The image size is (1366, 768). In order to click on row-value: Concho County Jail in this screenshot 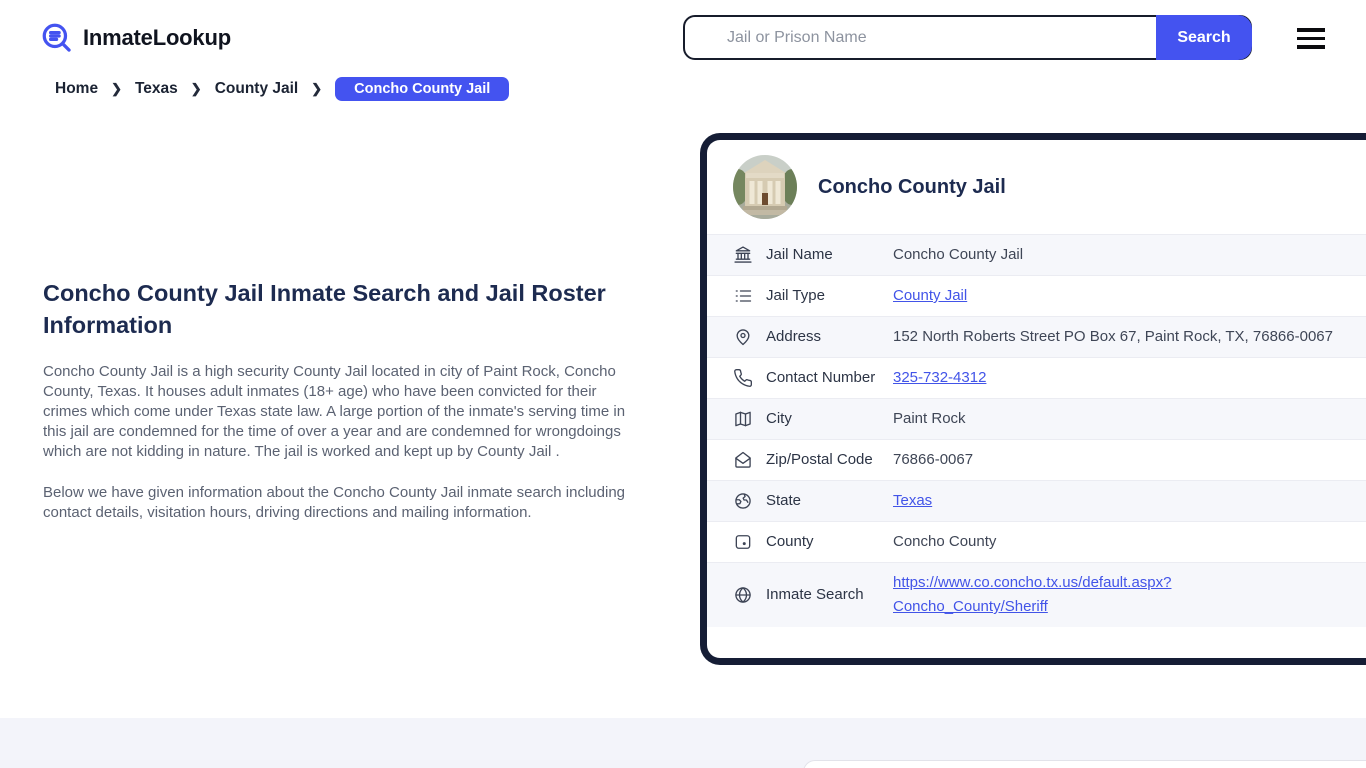, I will do `click(958, 254)`.